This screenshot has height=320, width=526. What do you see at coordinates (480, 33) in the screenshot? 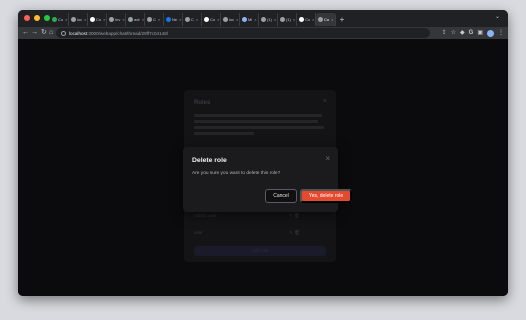
I see `sidepanel-icon: ▣` at bounding box center [480, 33].